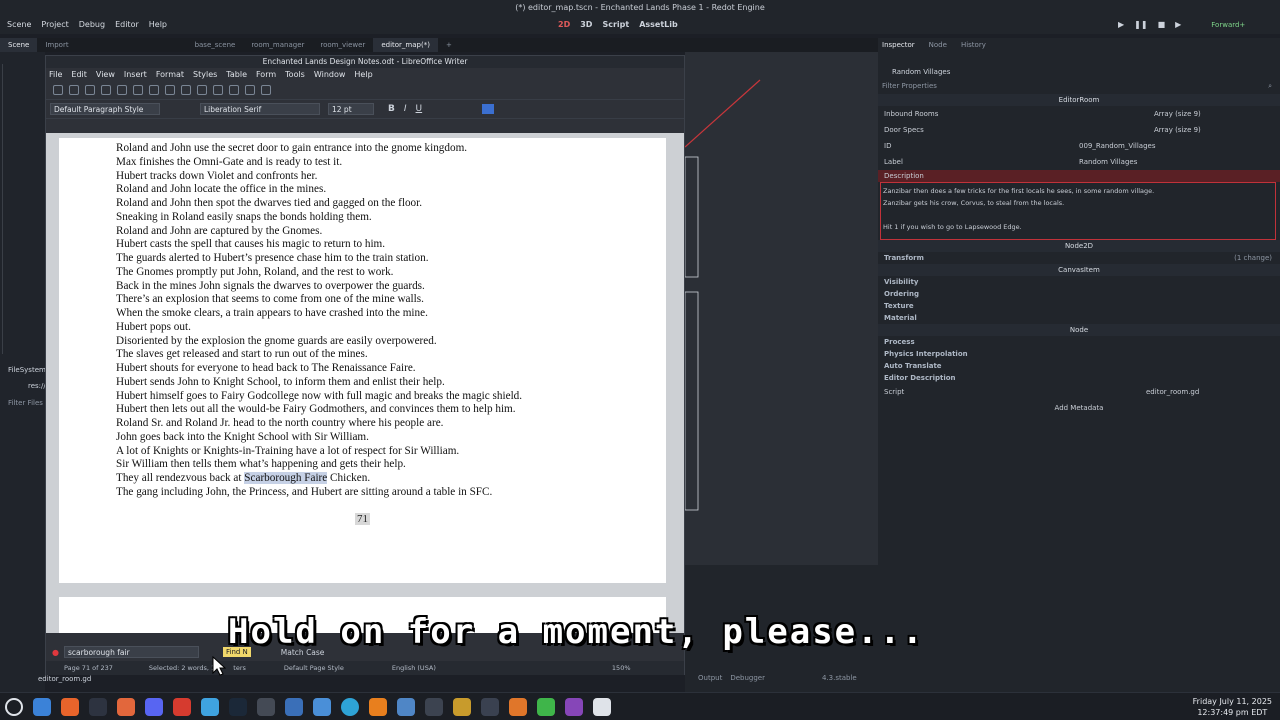 This screenshot has width=1280, height=720. What do you see at coordinates (1121, 24) in the screenshot?
I see `play-icon: ▶` at bounding box center [1121, 24].